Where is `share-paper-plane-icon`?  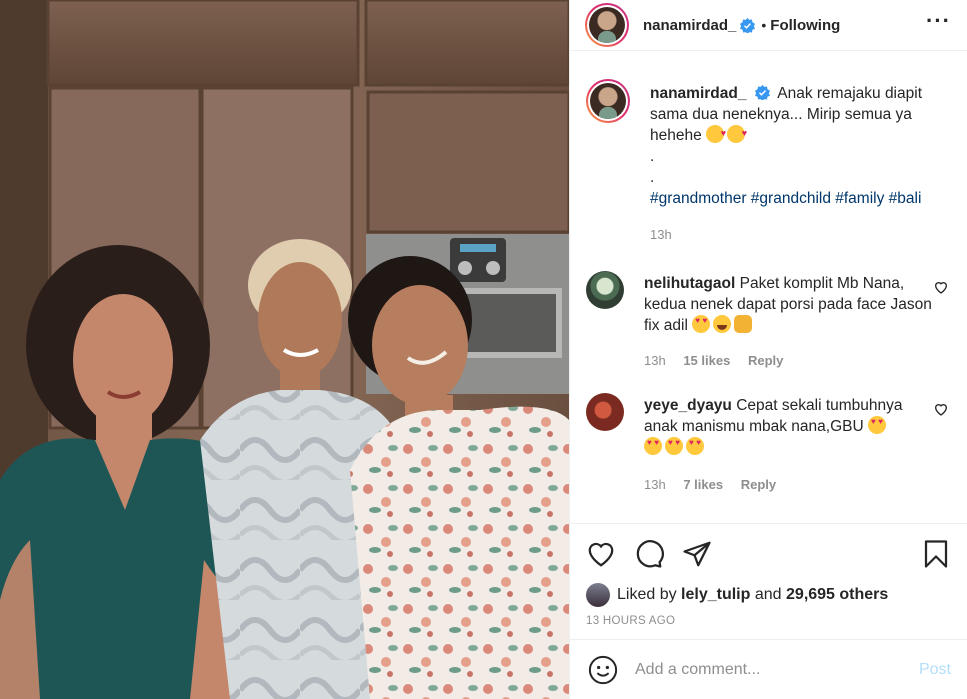
share-paper-plane-icon is located at coordinates (697, 554).